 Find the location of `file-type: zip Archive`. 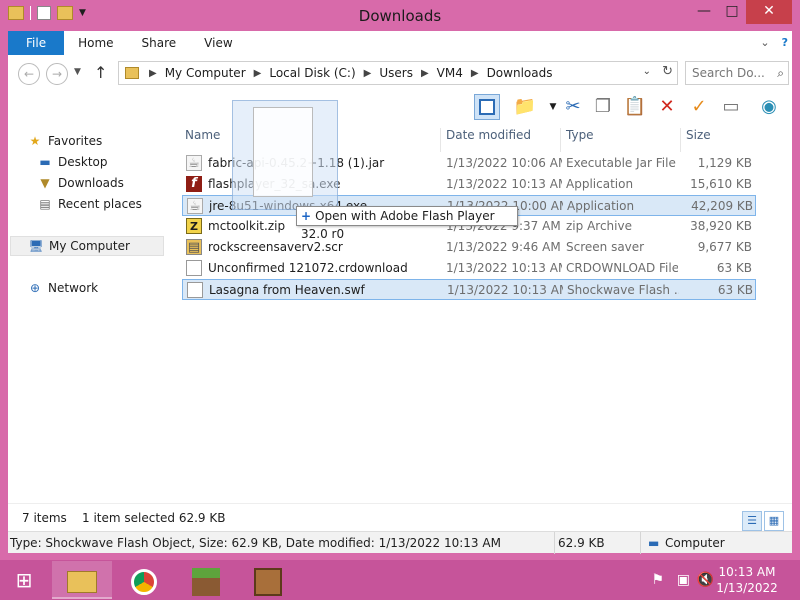

file-type: zip Archive is located at coordinates (599, 226).